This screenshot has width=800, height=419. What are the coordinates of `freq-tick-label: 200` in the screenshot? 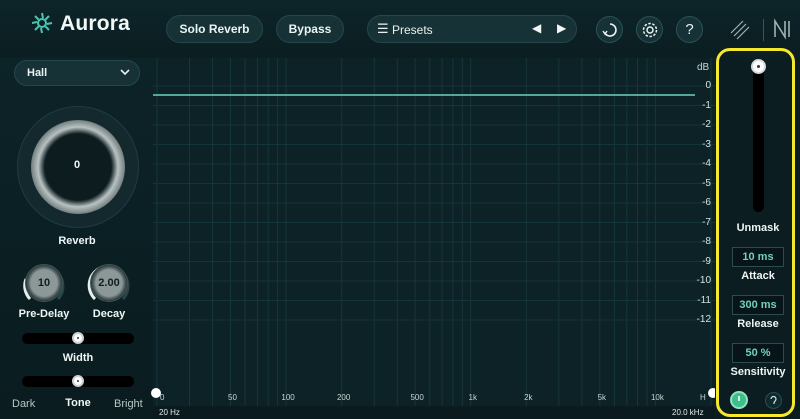 It's located at (343, 397).